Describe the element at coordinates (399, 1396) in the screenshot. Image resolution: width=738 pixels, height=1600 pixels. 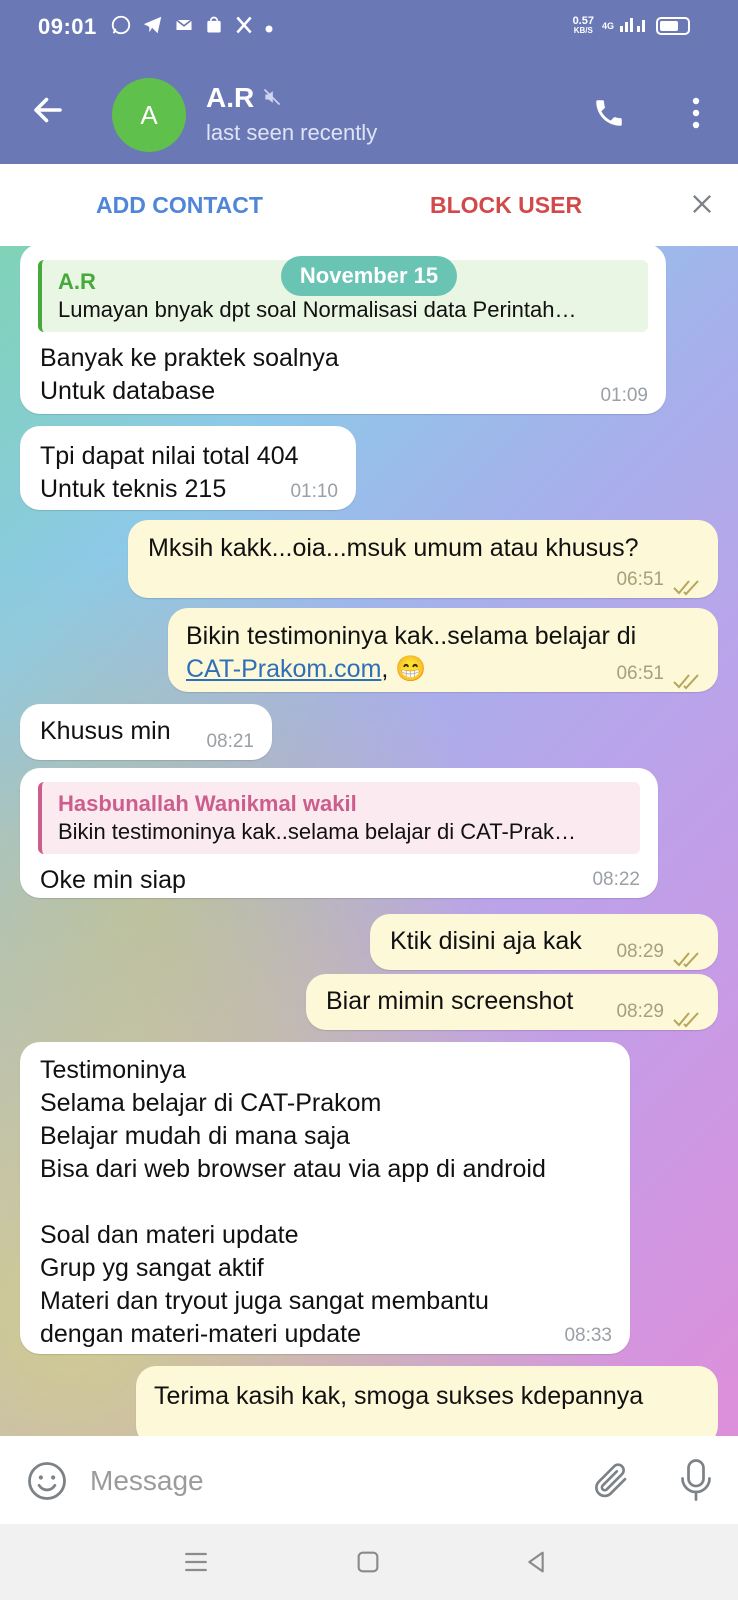
I see `message-text: Terima kasih kak, smoga sukses kdepannya` at that location.